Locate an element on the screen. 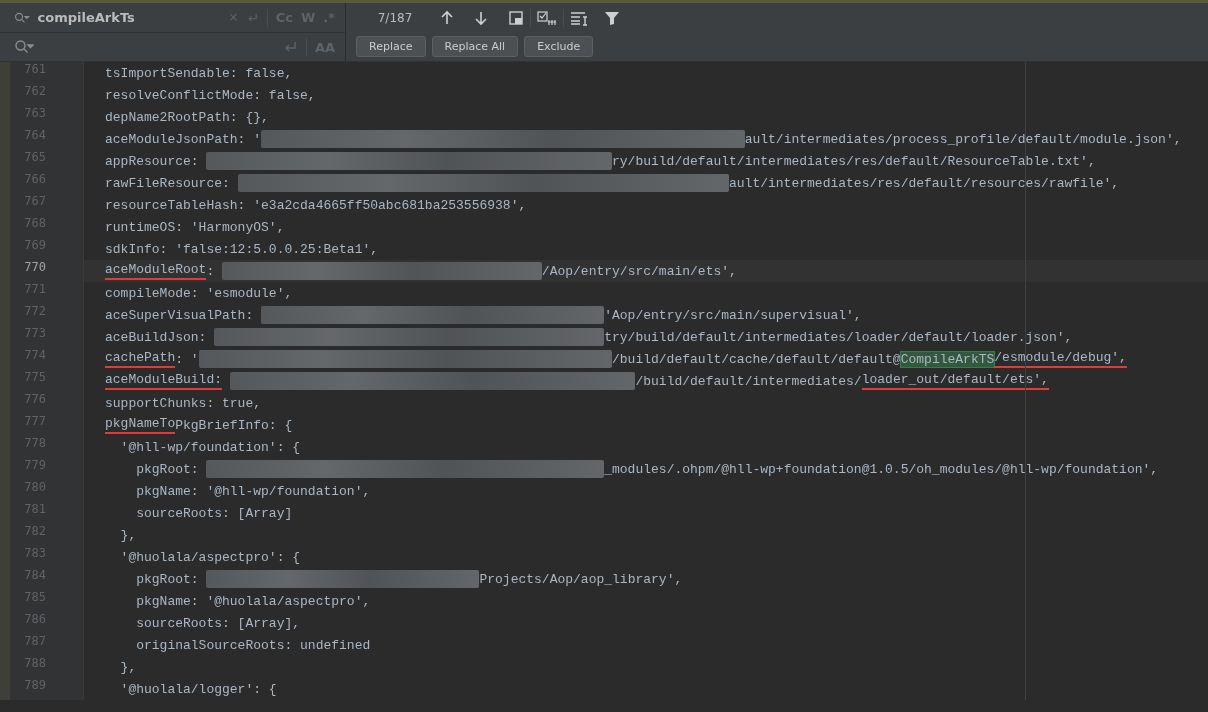 The width and height of the screenshot is (1208, 712). checklist-icon is located at coordinates (547, 17).